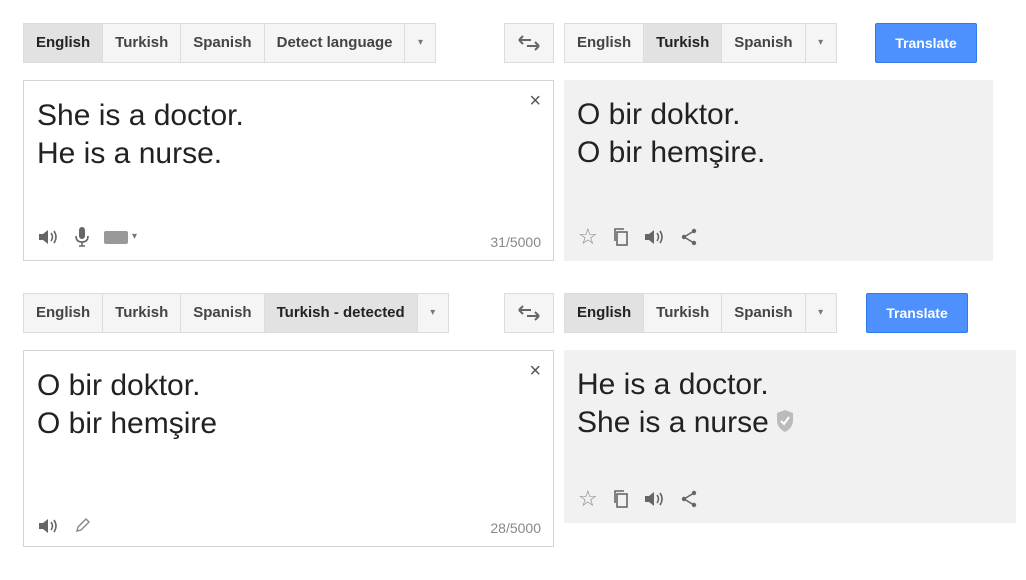 This screenshot has width=1026, height=580. I want to click on source-tools: ▾, so click(87, 237).